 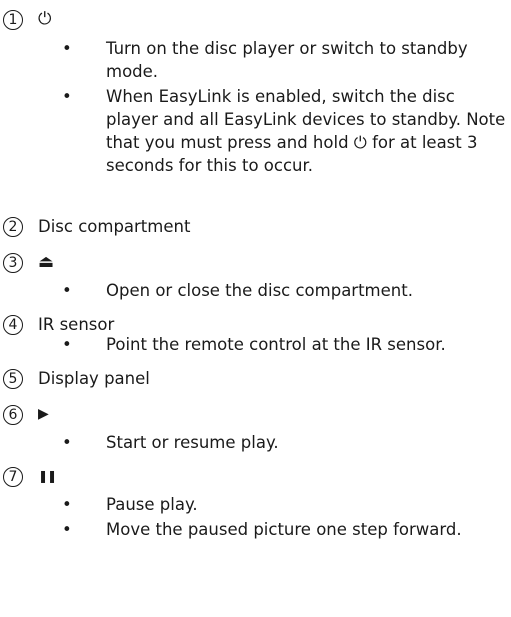 I want to click on eject-icon: ⏏, so click(x=46, y=262).